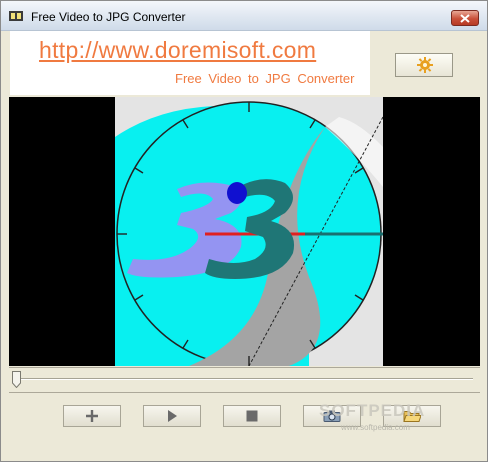  I want to click on add-button, so click(92, 416).